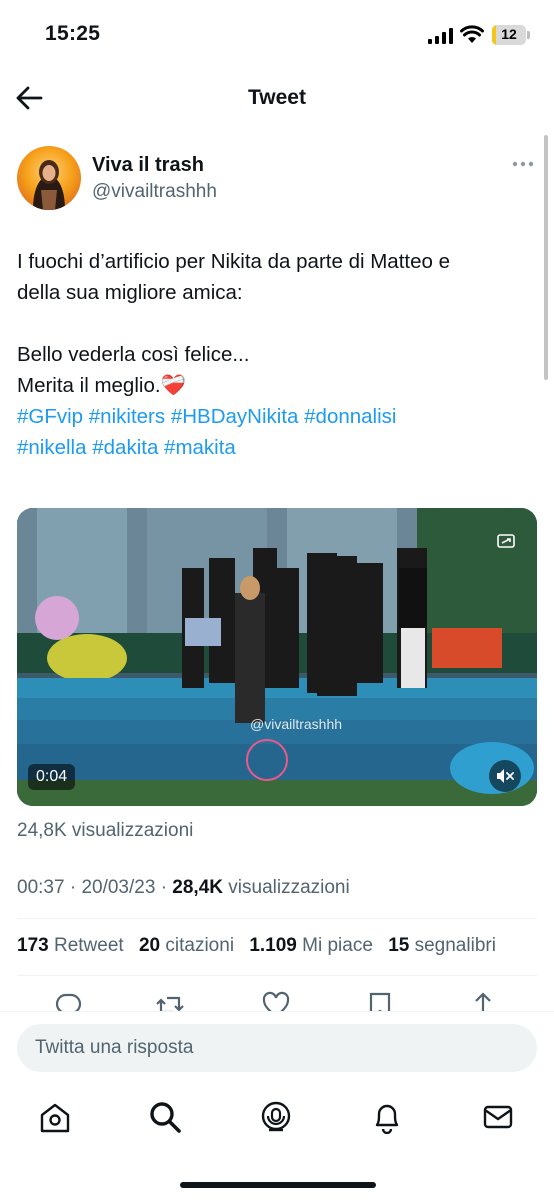  What do you see at coordinates (88, 945) in the screenshot?
I see `retweets-label: Retweet` at bounding box center [88, 945].